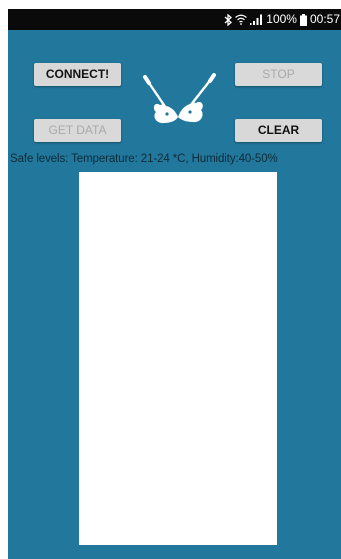  Describe the element at coordinates (324, 19) in the screenshot. I see `clock: 00:57` at that location.